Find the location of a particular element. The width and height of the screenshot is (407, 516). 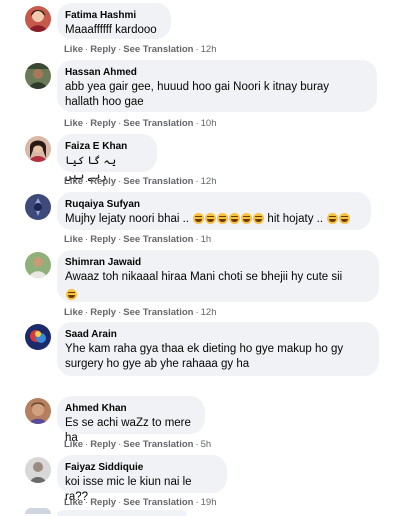

comment-bubble: Faiza E Khan یہ گا کیا رہے ہیں is located at coordinates (107, 158).